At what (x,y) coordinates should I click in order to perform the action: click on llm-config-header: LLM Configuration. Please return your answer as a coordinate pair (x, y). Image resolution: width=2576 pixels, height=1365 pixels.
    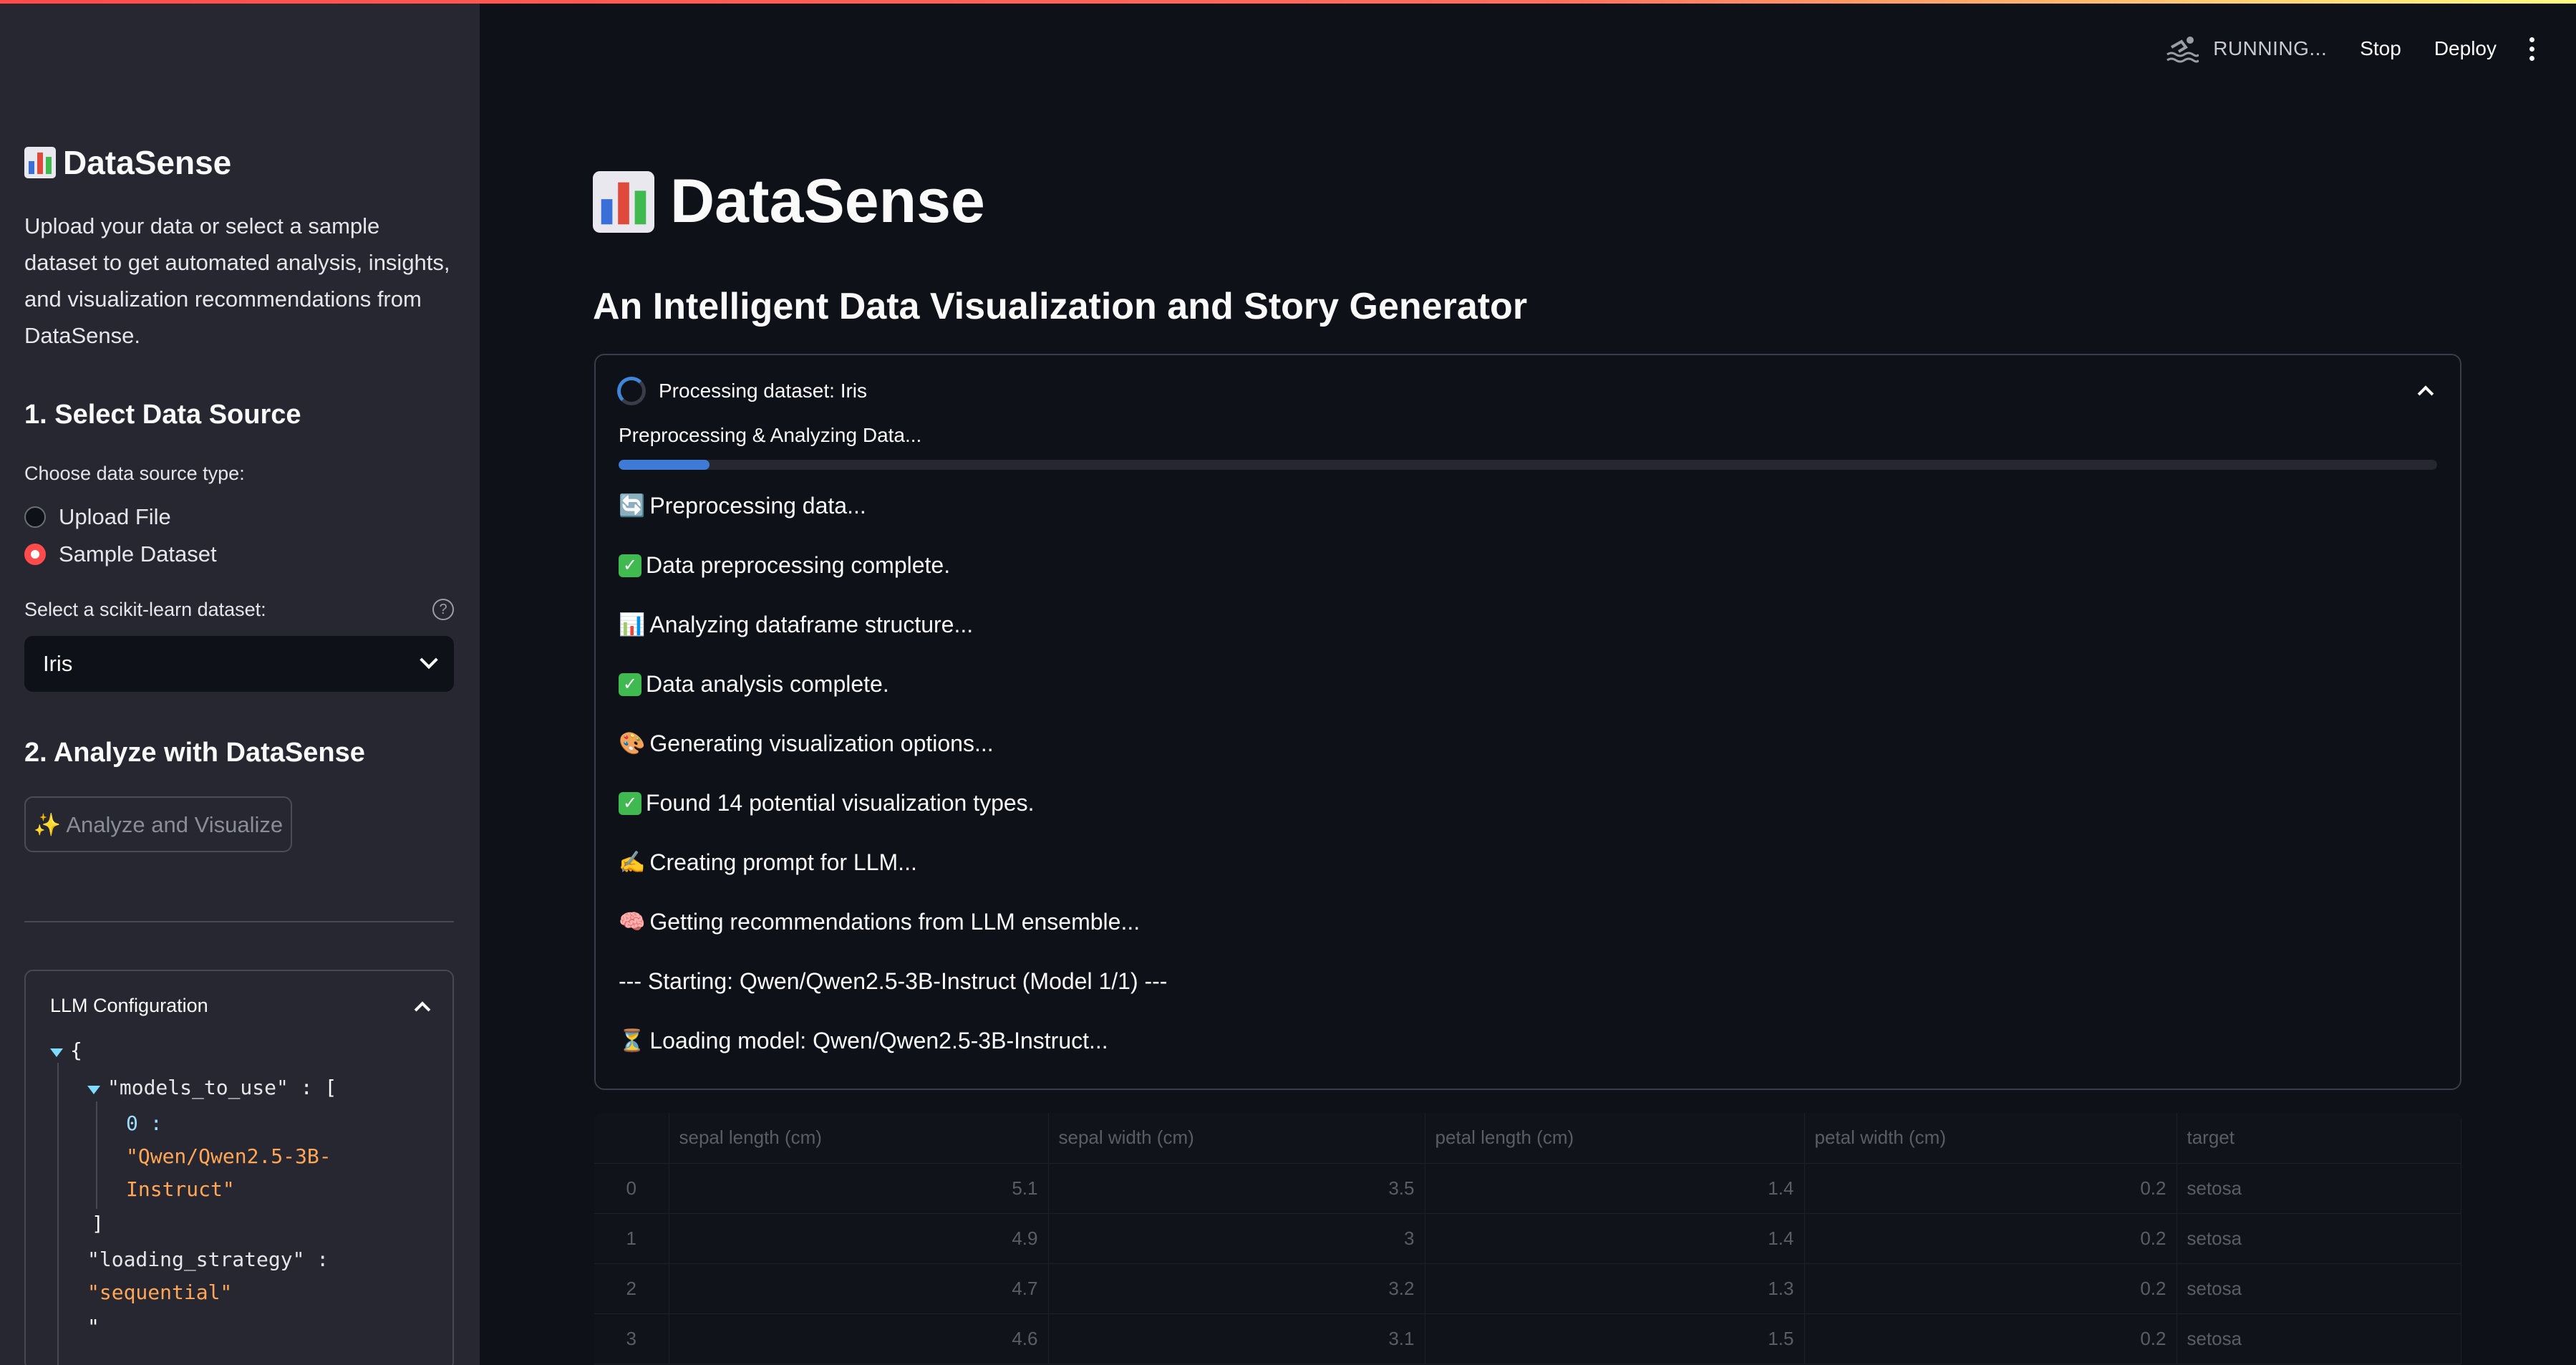
    Looking at the image, I should click on (239, 1005).